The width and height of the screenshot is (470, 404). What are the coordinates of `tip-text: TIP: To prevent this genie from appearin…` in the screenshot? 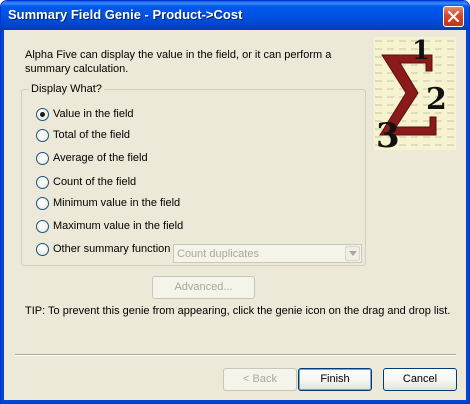 It's located at (238, 311).